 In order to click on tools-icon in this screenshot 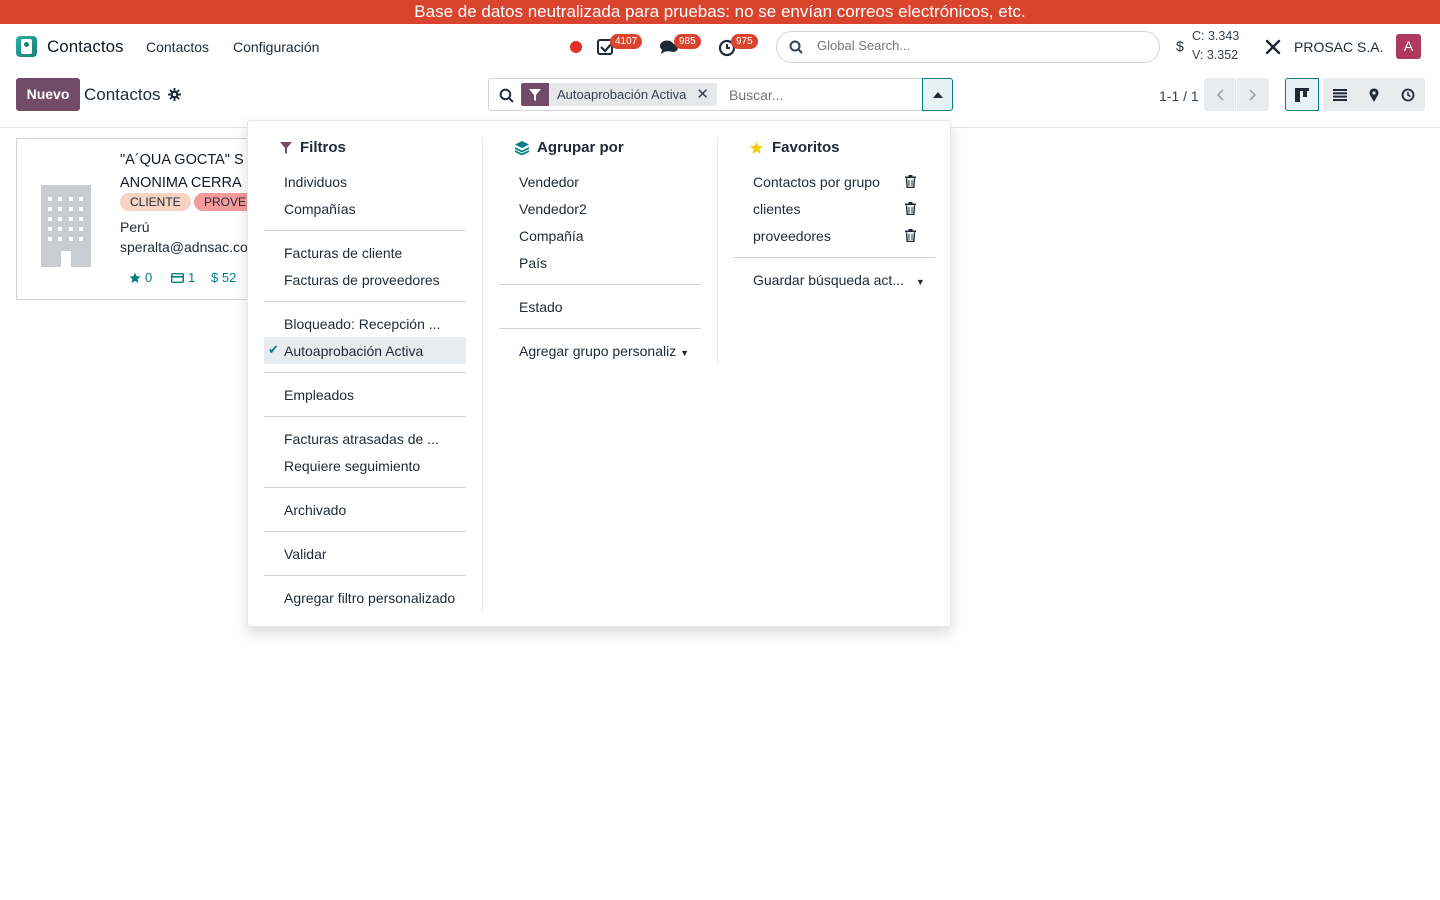, I will do `click(1273, 47)`.